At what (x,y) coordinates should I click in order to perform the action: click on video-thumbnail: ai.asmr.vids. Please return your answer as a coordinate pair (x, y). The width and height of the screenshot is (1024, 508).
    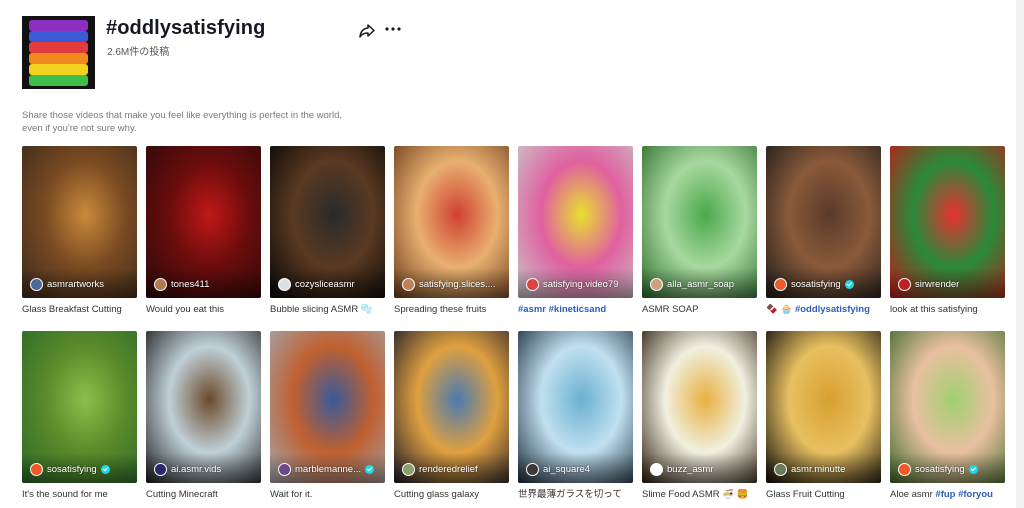
    Looking at the image, I should click on (203, 407).